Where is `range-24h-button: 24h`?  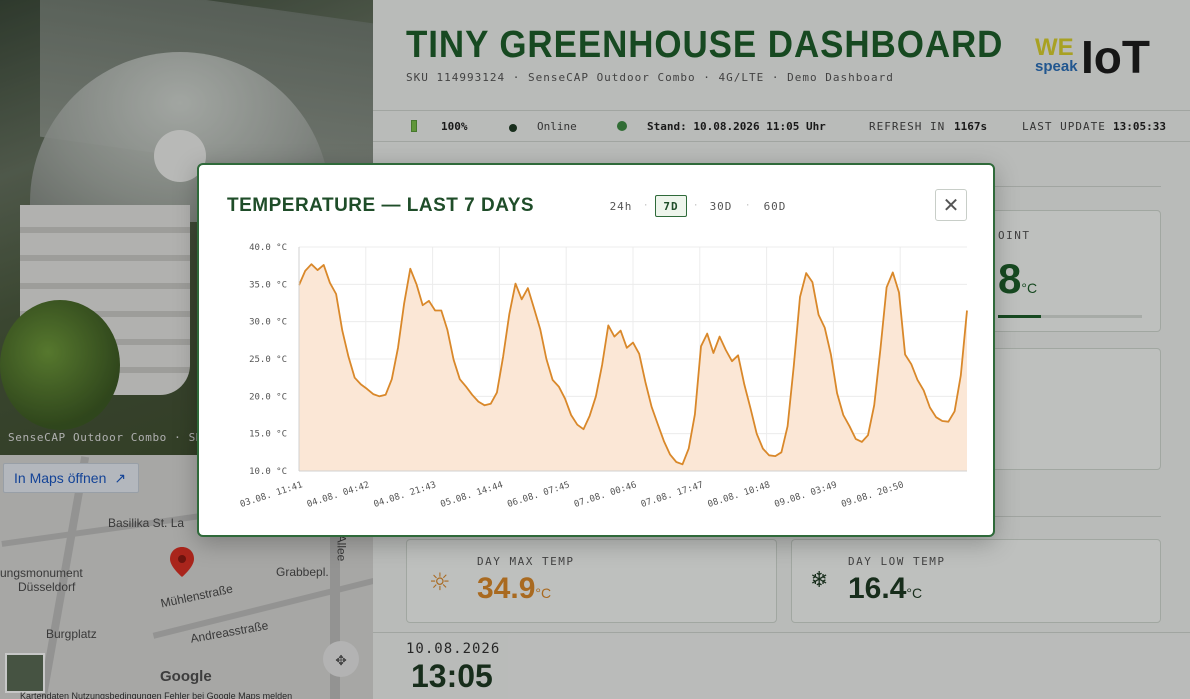
range-24h-button: 24h is located at coordinates (621, 206).